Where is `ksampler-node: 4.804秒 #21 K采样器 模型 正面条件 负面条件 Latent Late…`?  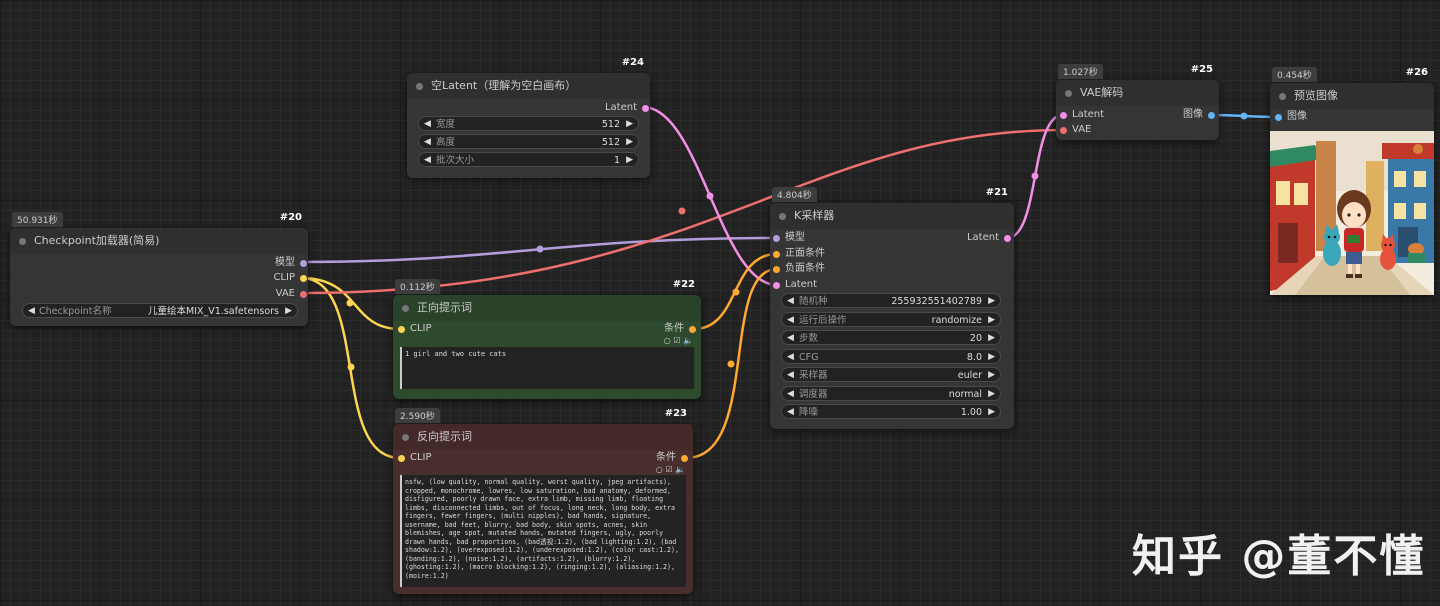 ksampler-node: 4.804秒 #21 K采样器 模型 正面条件 负面条件 Latent Late… is located at coordinates (892, 308).